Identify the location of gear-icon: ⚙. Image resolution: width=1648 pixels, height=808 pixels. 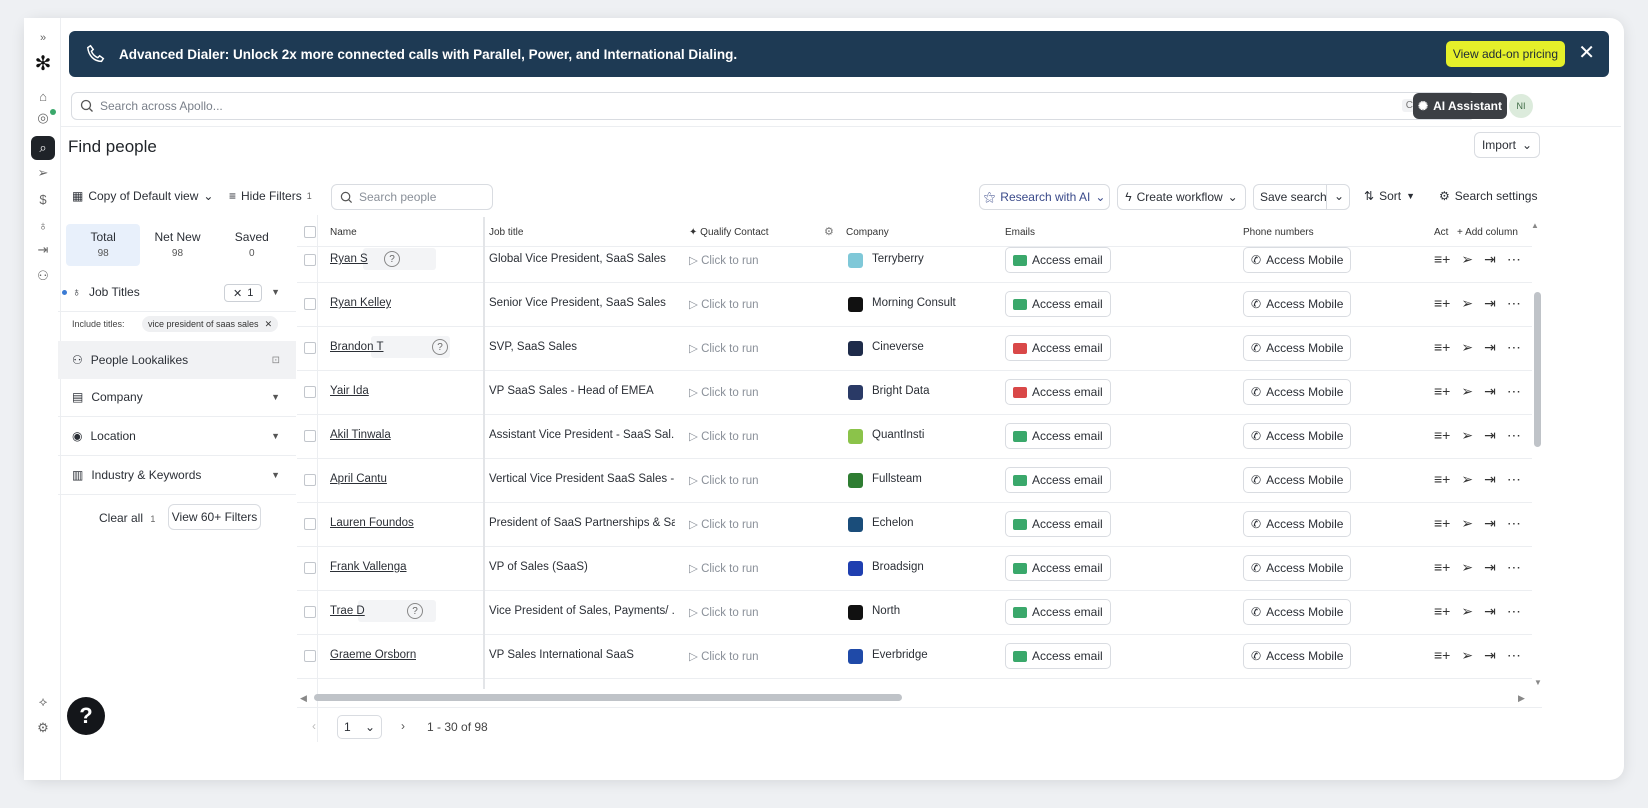
(829, 231).